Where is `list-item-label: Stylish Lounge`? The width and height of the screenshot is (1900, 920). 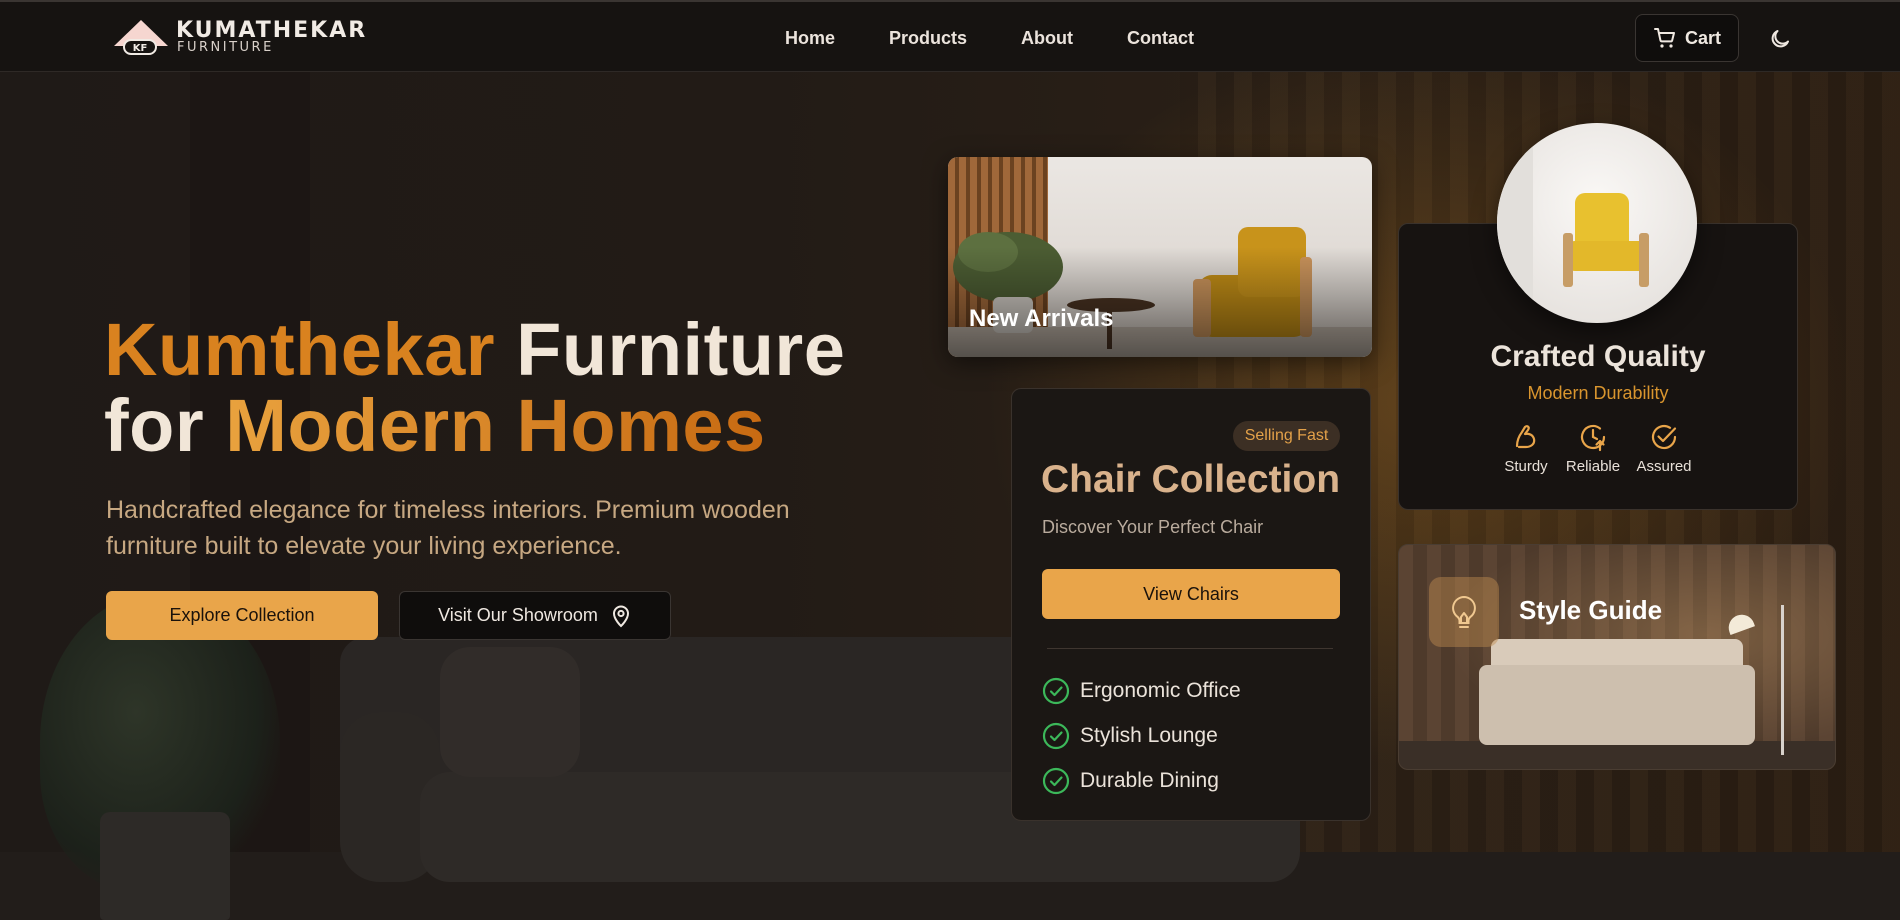
list-item-label: Stylish Lounge is located at coordinates (1149, 735).